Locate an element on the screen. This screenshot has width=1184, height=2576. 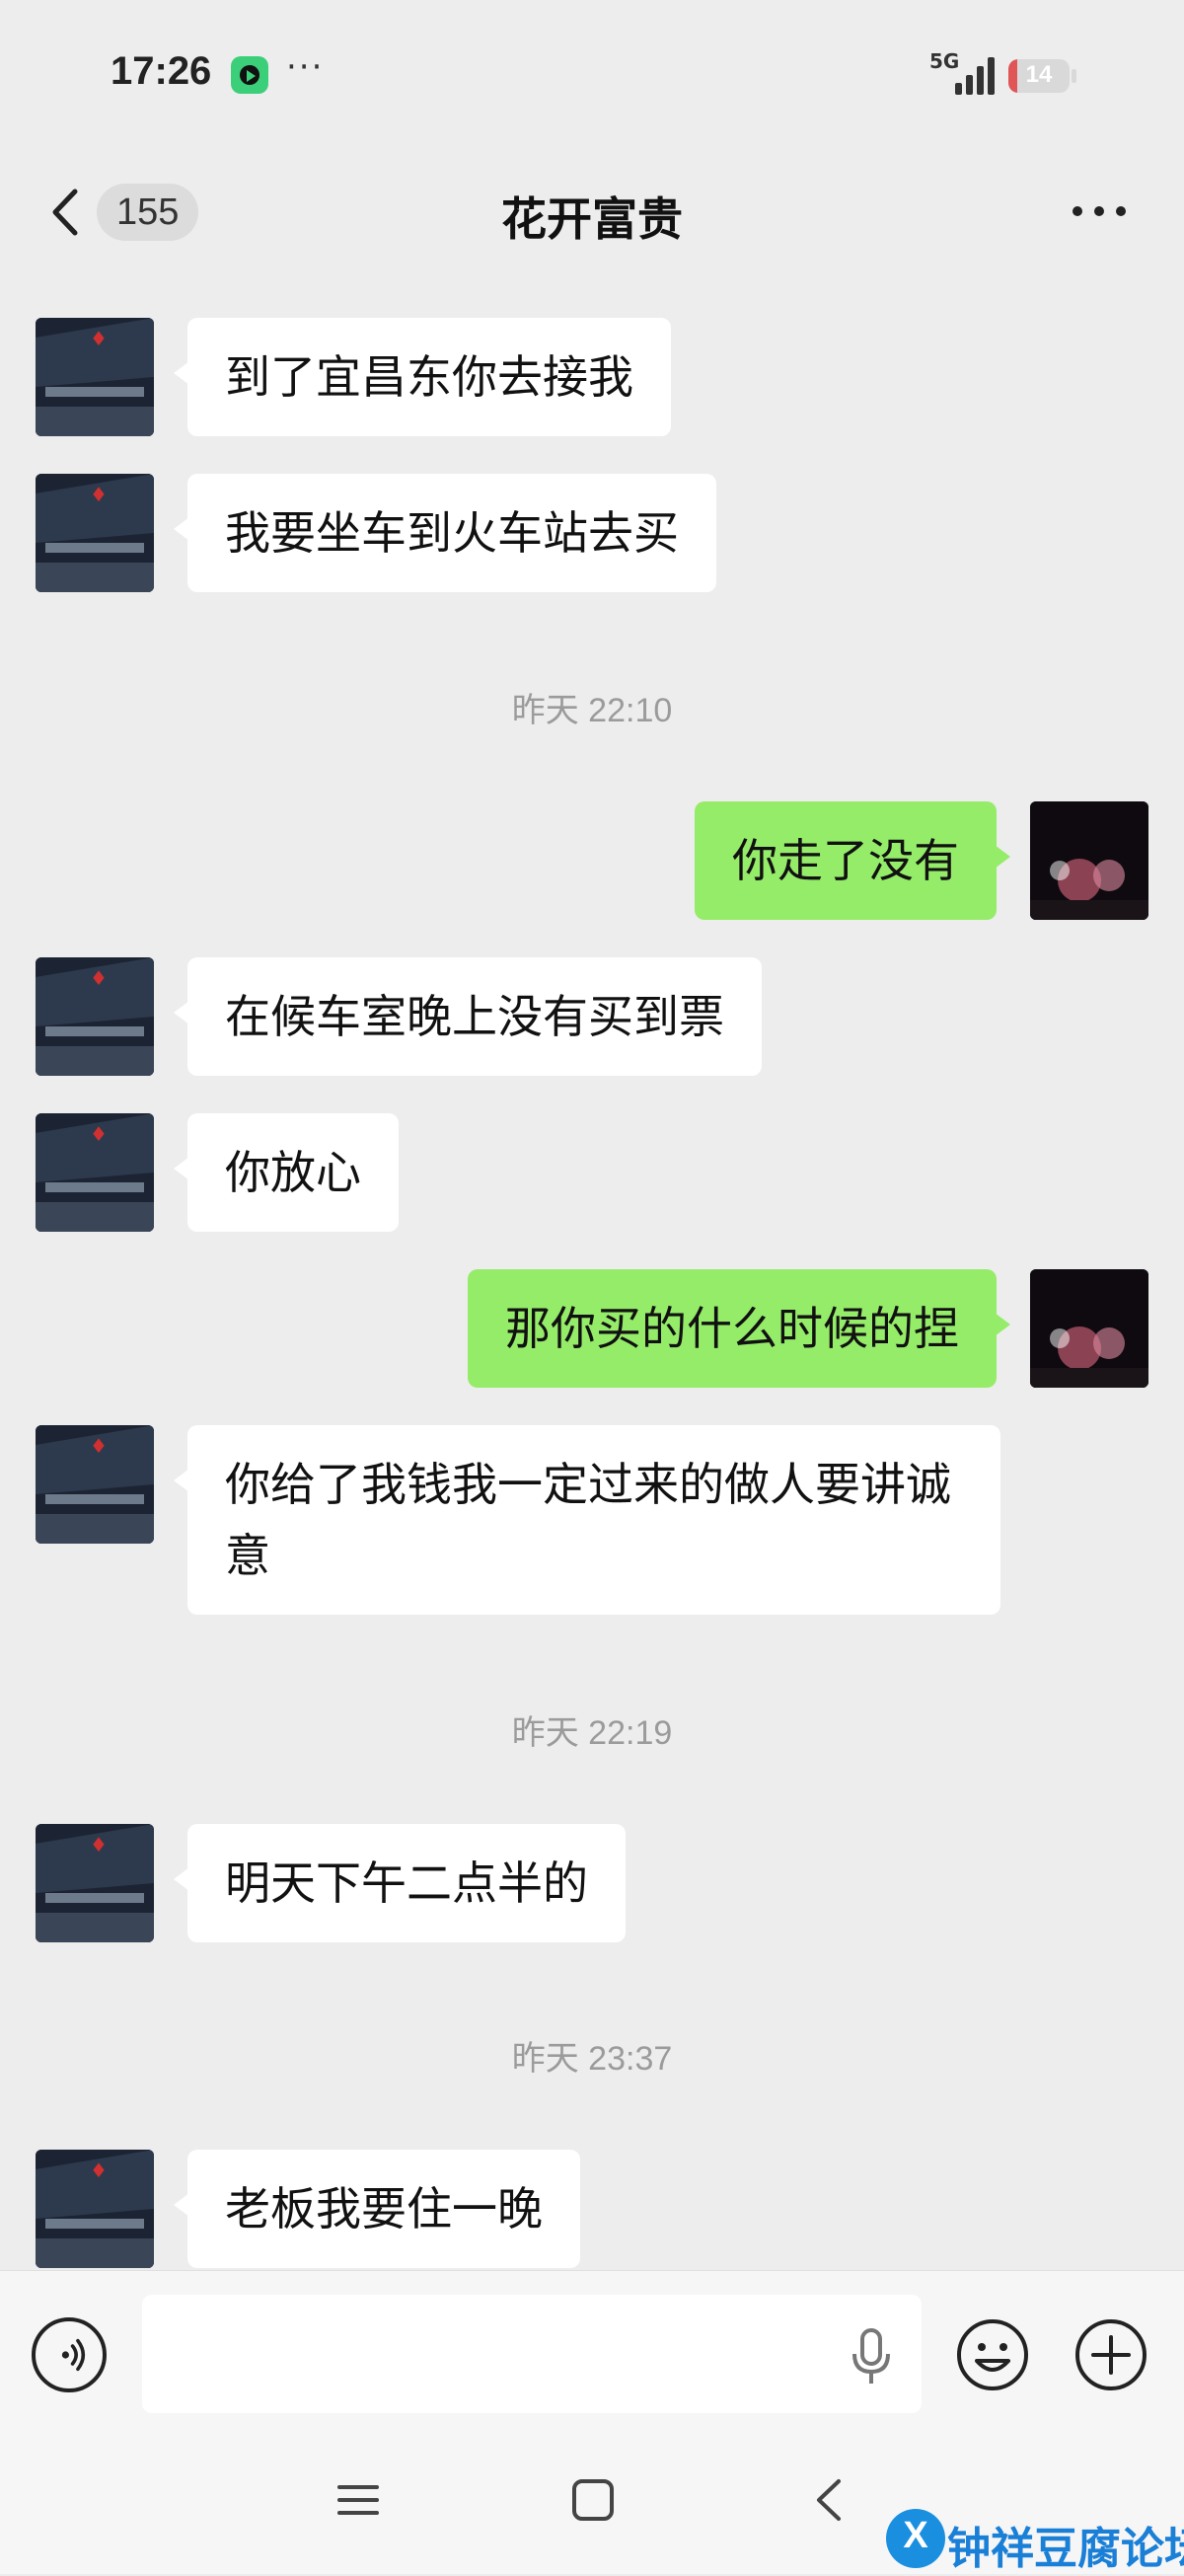
incoming-message: 老板我要住一晚 is located at coordinates (377, 2209).